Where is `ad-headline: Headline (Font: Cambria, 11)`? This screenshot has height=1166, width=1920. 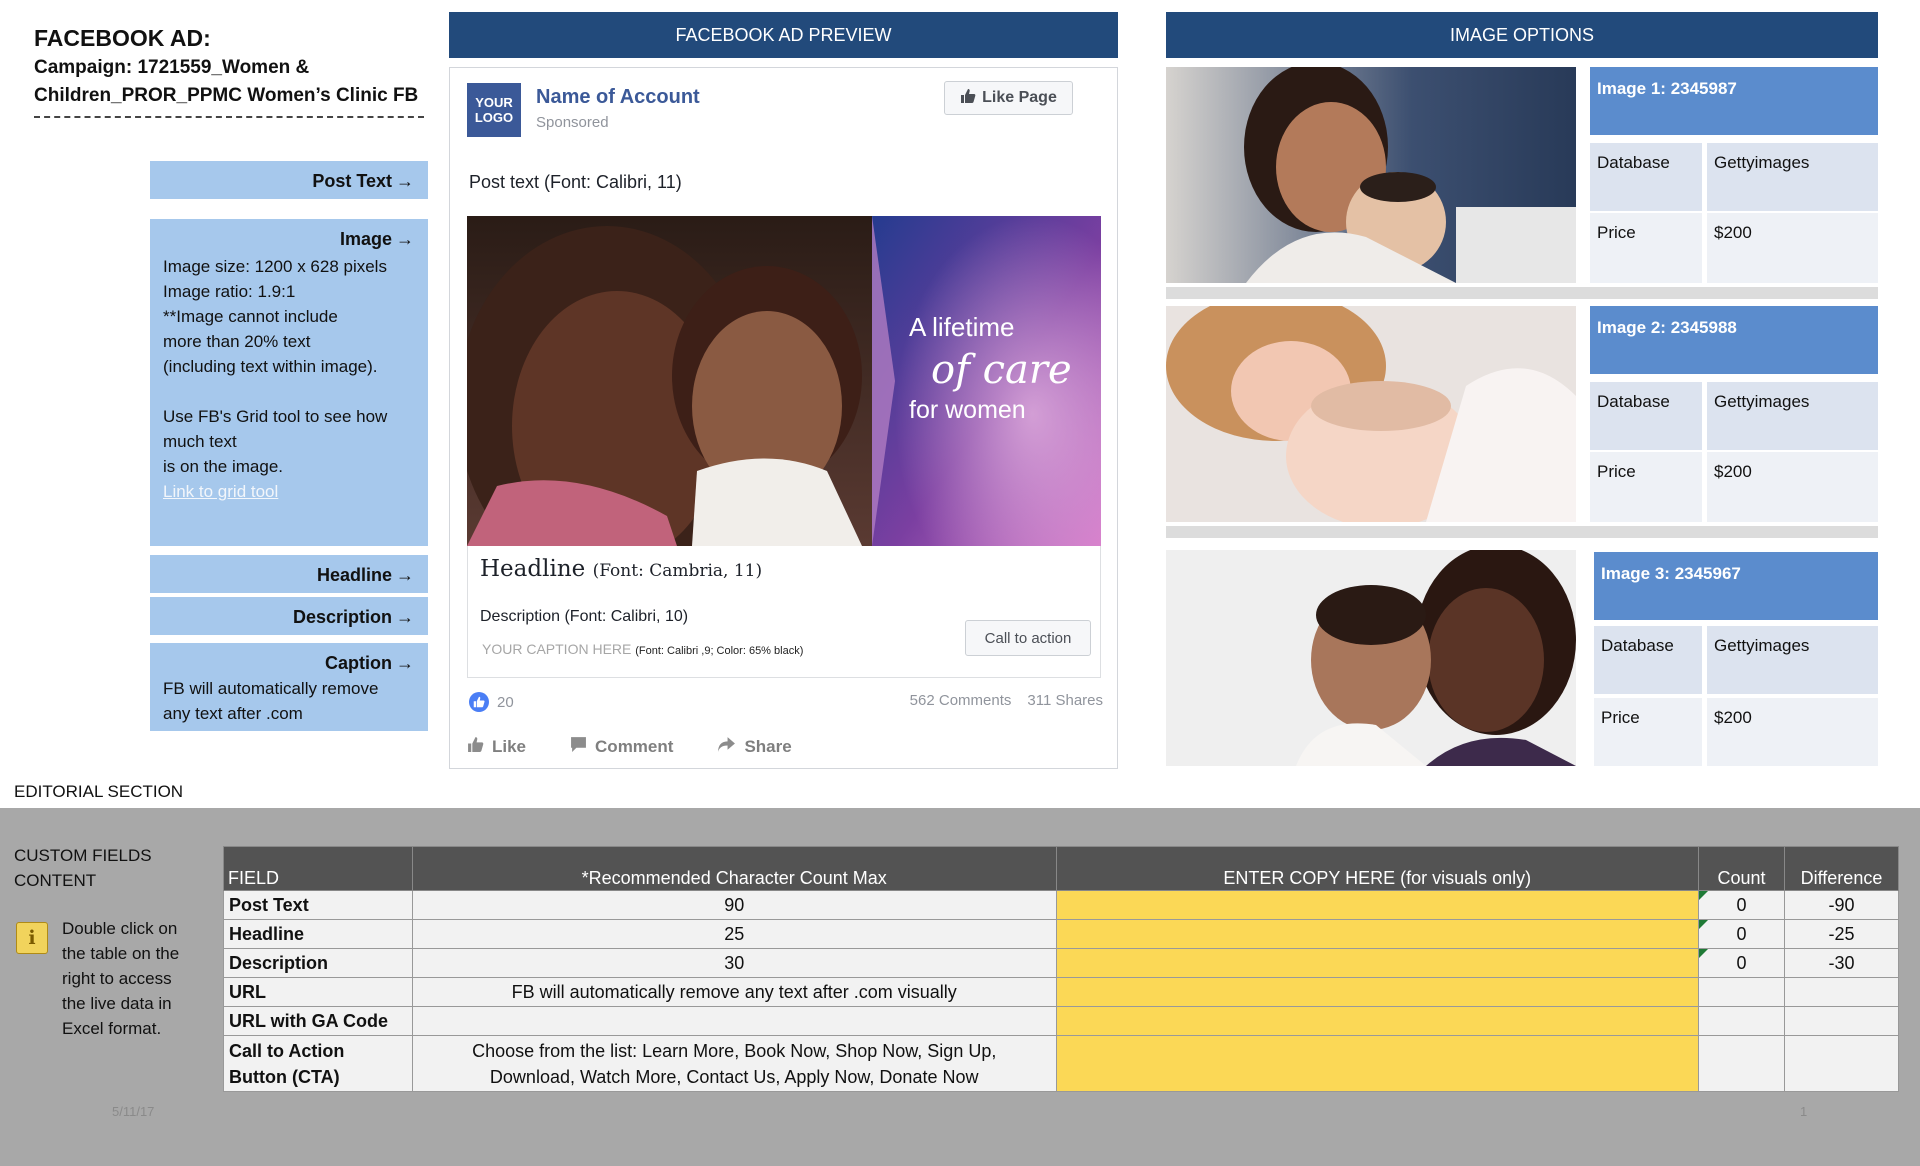 ad-headline: Headline (Font: Cambria, 11) is located at coordinates (621, 569).